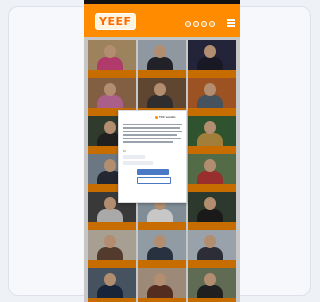  I want to click on cookie-consent-dialog: TCF vendor ⊡, so click(152, 156).